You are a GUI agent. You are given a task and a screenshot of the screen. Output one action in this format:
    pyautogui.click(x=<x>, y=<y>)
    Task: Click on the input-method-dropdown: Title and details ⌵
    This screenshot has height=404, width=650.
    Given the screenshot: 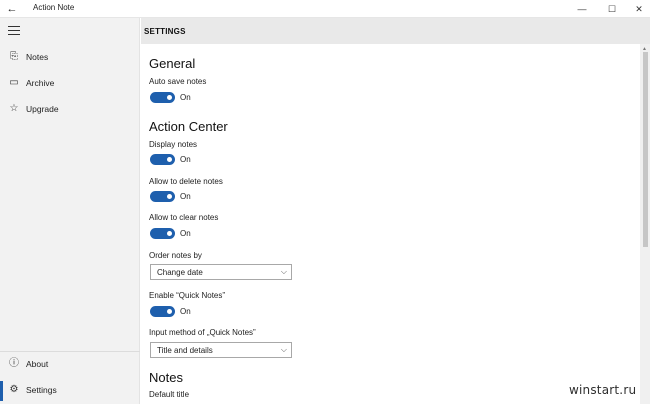 What is the action you would take?
    pyautogui.click(x=221, y=350)
    